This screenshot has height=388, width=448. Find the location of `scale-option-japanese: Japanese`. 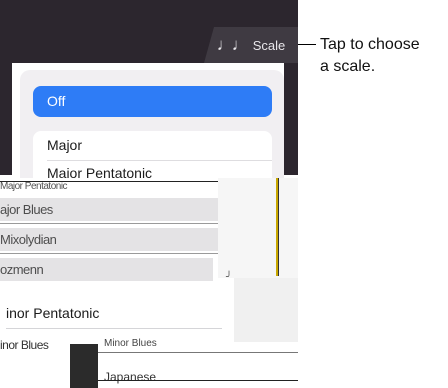

scale-option-japanese: Japanese is located at coordinates (198, 378).